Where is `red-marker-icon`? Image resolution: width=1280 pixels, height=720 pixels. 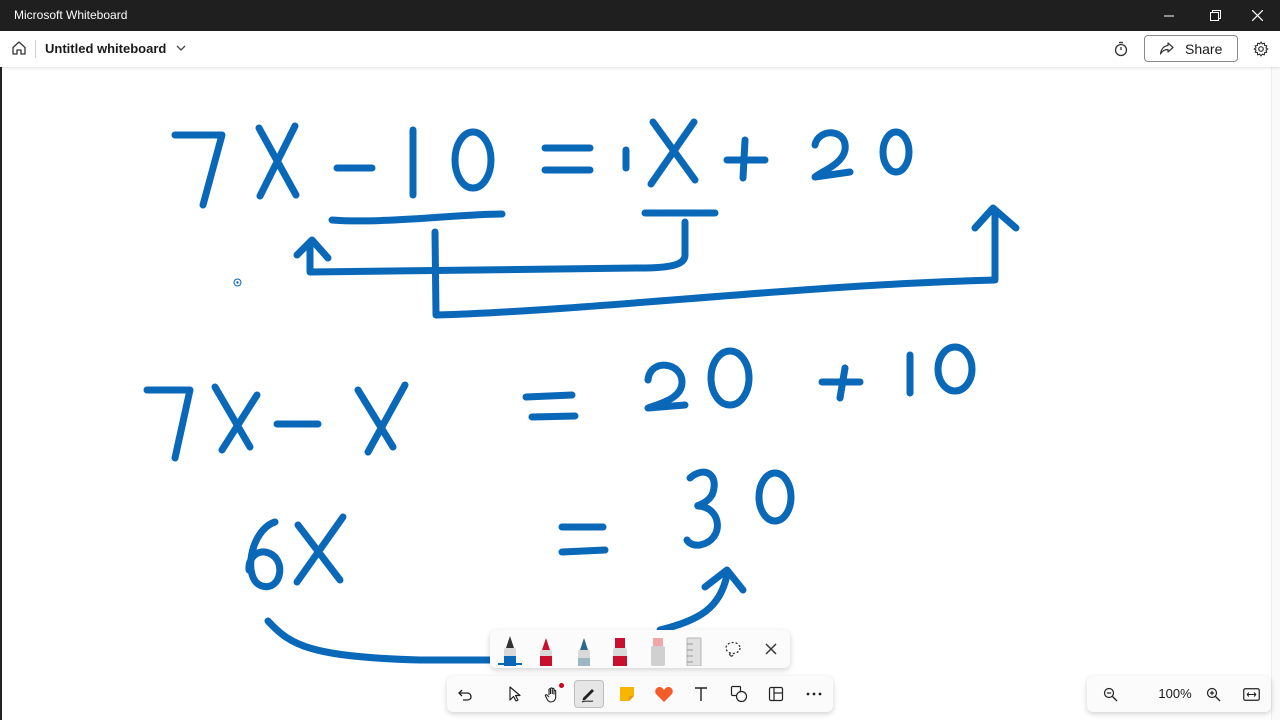
red-marker-icon is located at coordinates (620, 650).